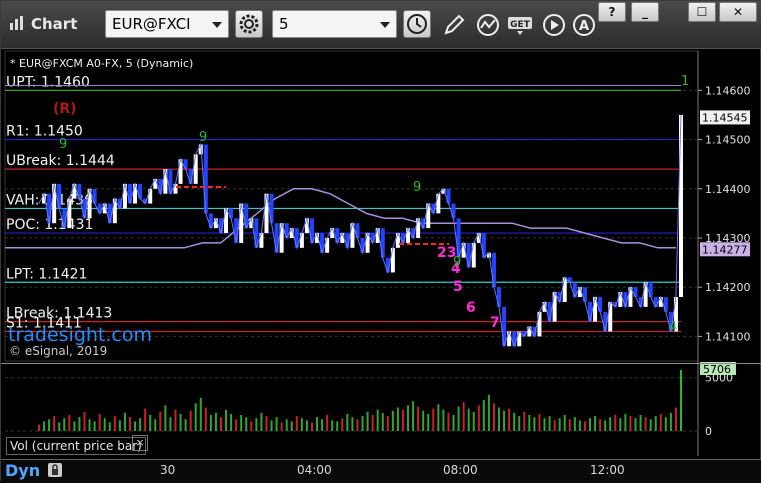 The height and width of the screenshot is (483, 761). Describe the element at coordinates (80, 335) in the screenshot. I see `brand-watermark: tradesight.com` at that location.